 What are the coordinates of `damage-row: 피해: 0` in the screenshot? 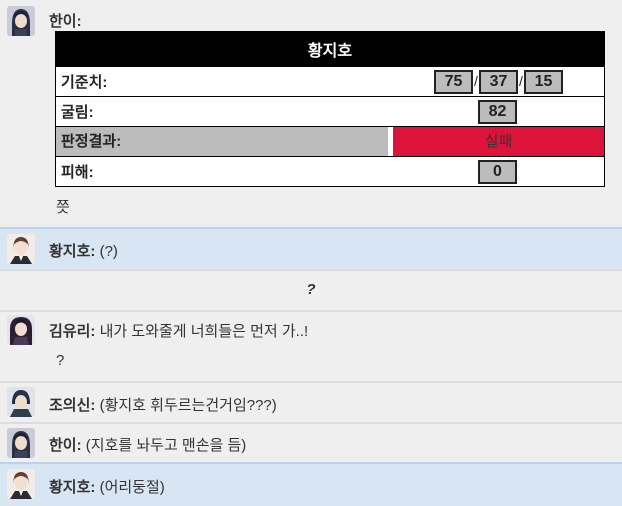 It's located at (330, 171).